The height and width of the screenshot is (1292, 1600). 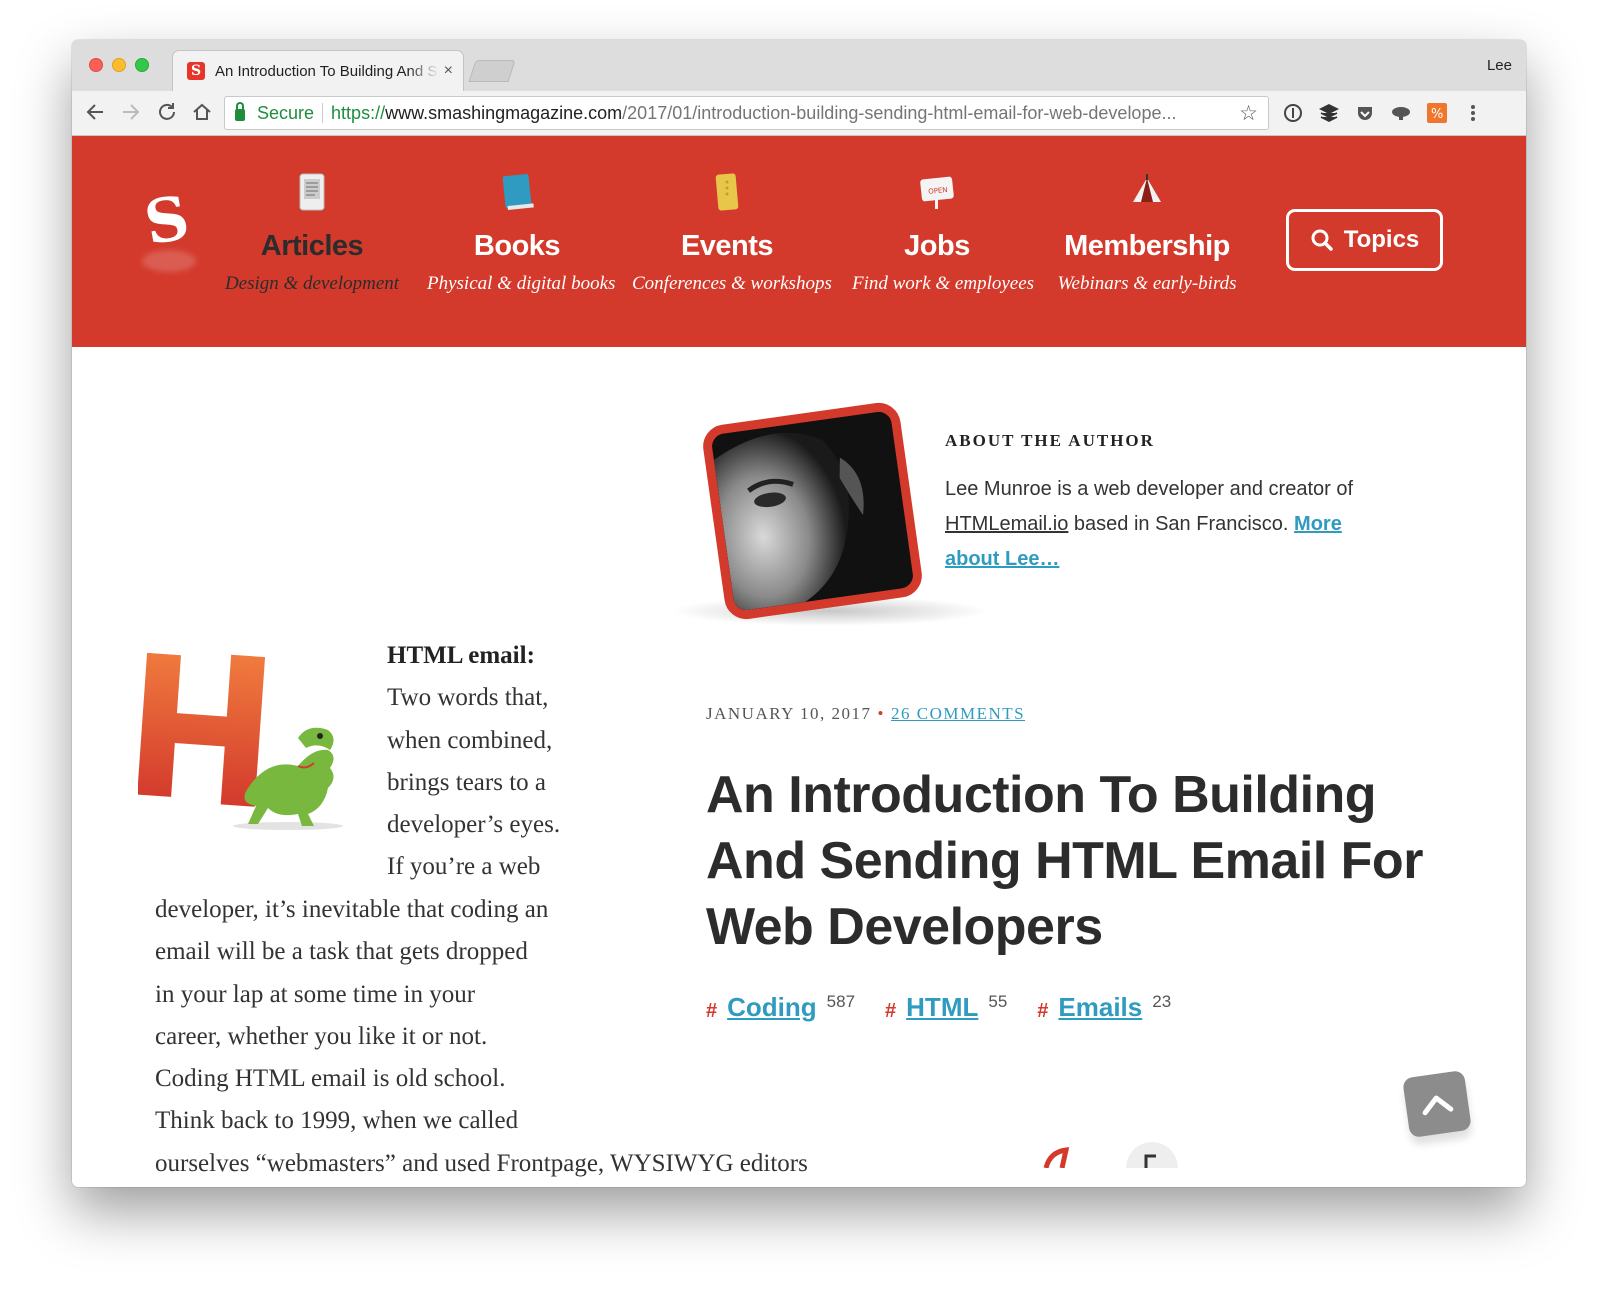 I want to click on tag-count: 23, so click(x=1162, y=1001).